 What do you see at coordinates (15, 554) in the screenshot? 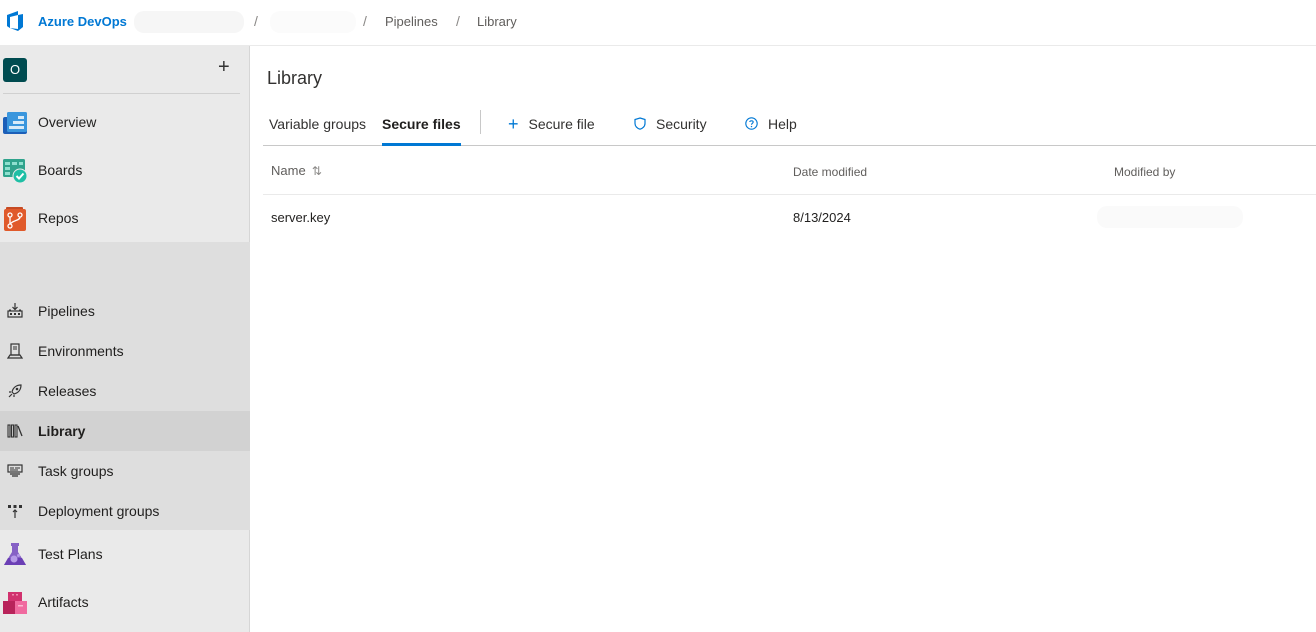
I see `test-plans-icon` at bounding box center [15, 554].